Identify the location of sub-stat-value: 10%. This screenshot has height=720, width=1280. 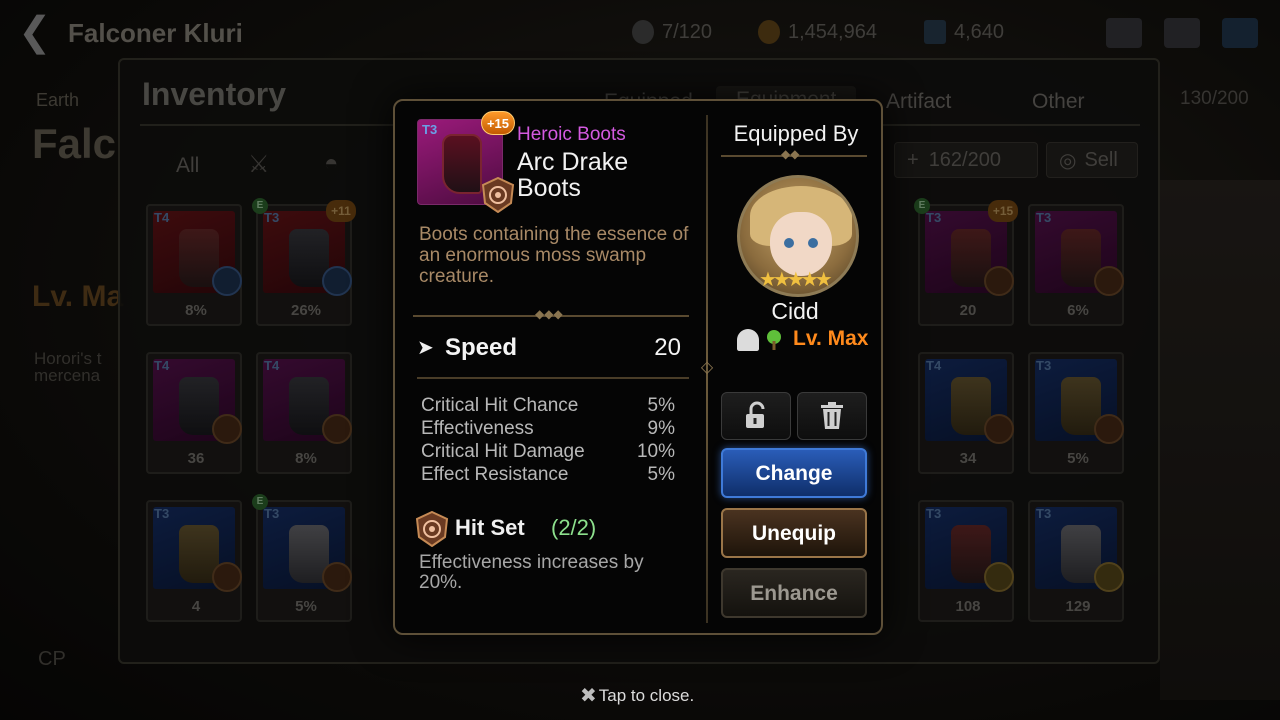
(655, 451).